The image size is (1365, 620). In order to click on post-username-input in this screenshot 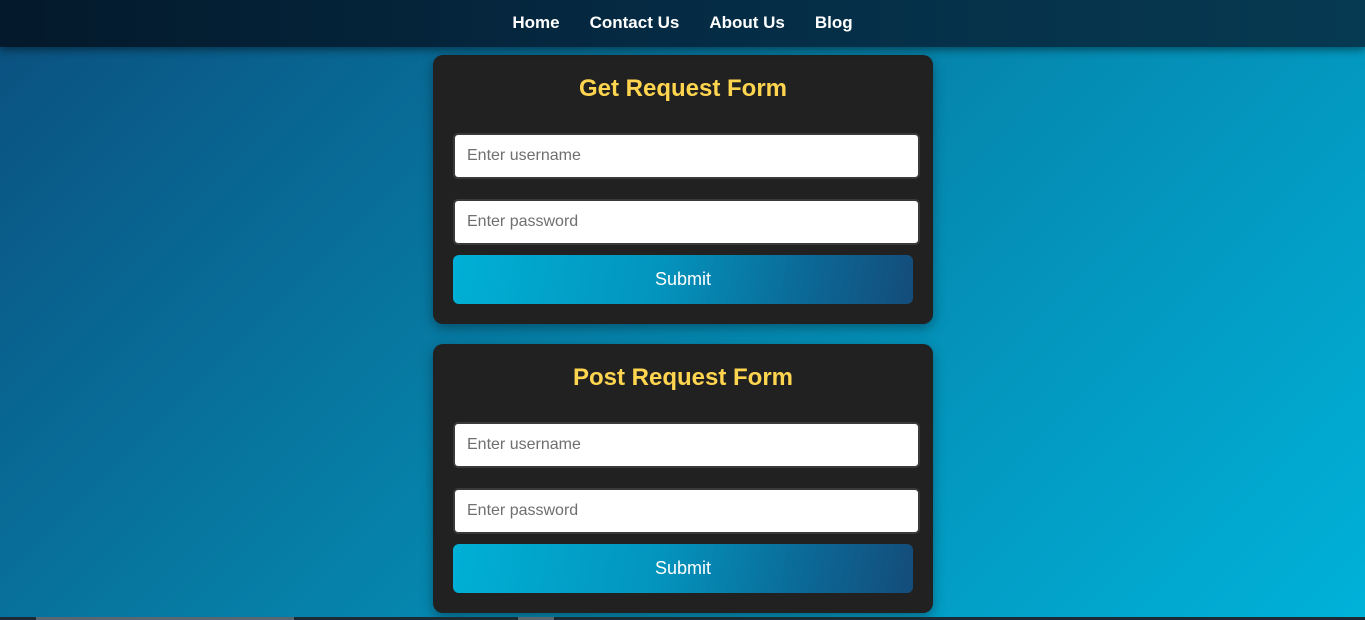, I will do `click(686, 445)`.